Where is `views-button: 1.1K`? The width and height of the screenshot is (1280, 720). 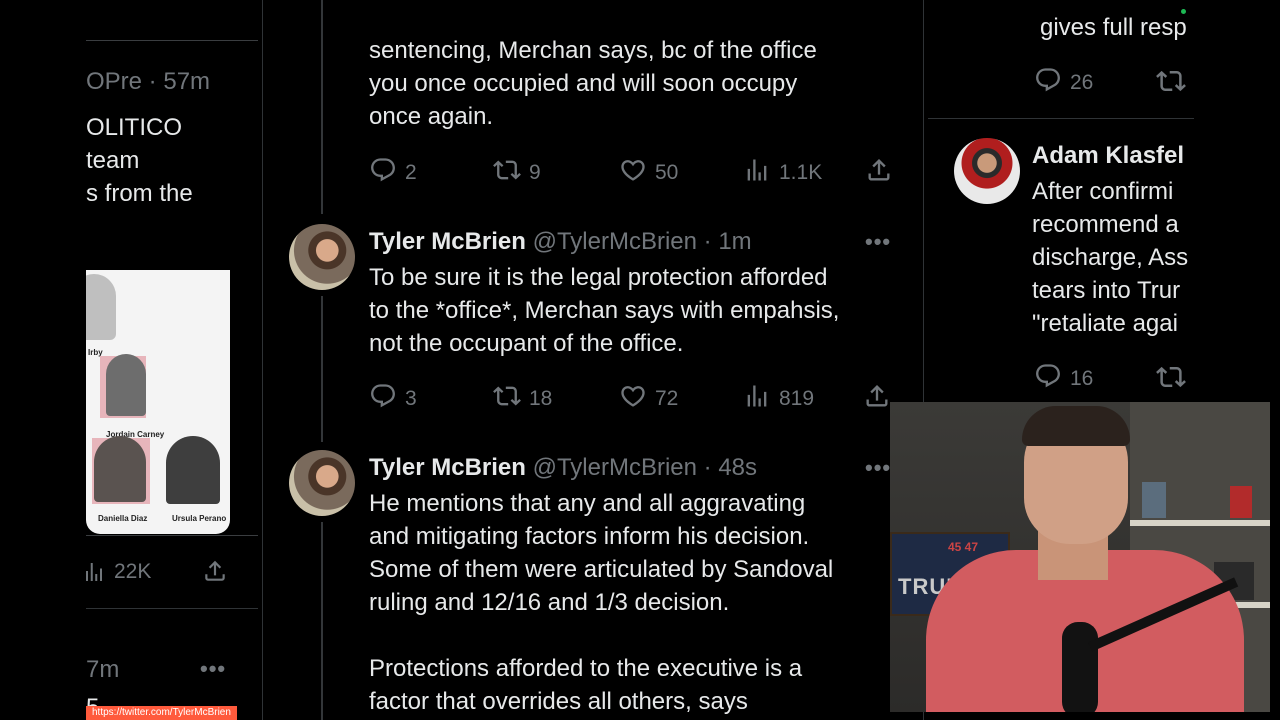 views-button: 1.1K is located at coordinates (782, 173).